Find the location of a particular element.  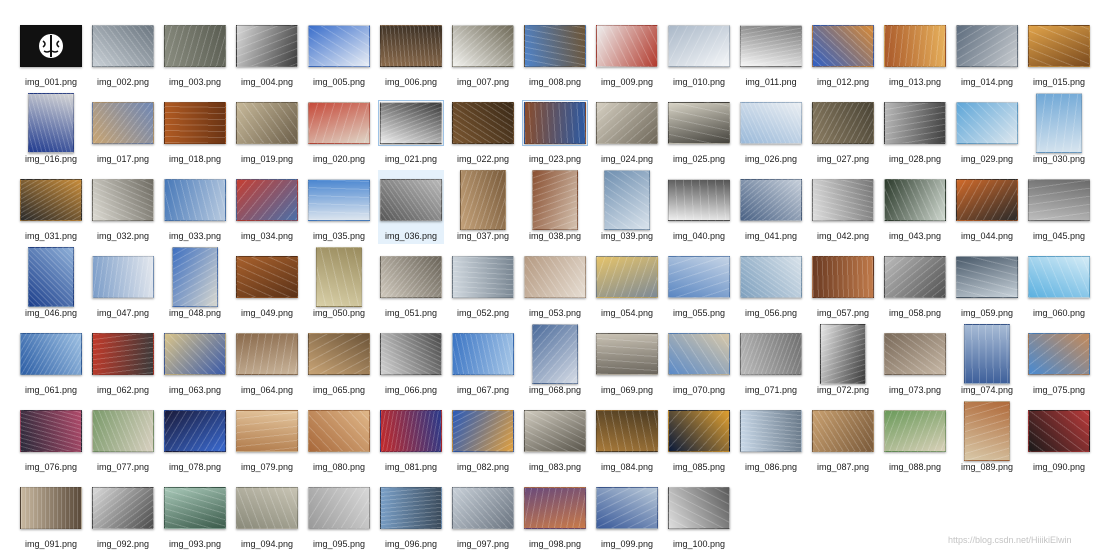

file-item: img_055.png is located at coordinates (699, 284).